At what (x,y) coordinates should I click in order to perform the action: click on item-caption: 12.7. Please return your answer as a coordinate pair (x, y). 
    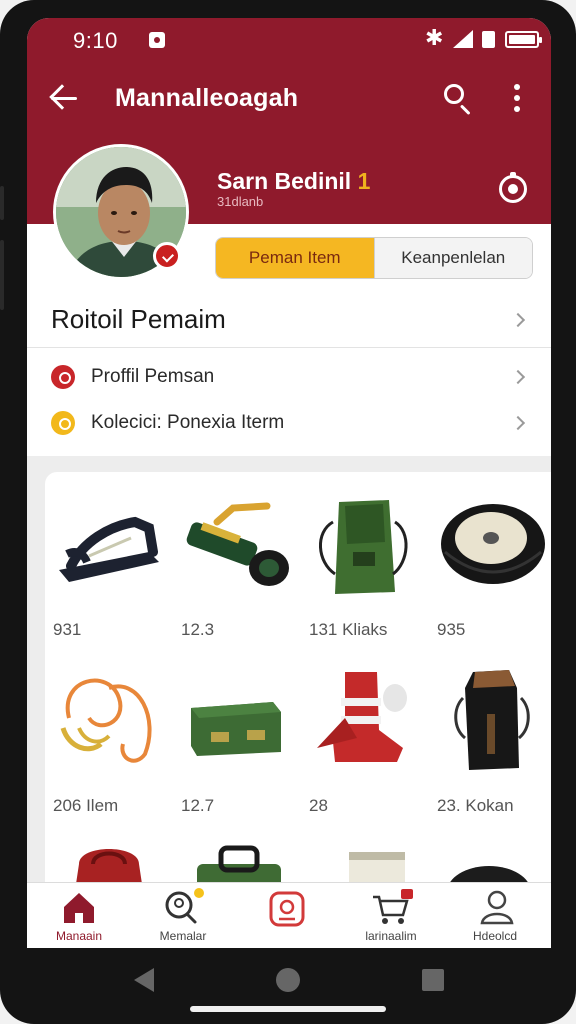
    Looking at the image, I should click on (198, 805).